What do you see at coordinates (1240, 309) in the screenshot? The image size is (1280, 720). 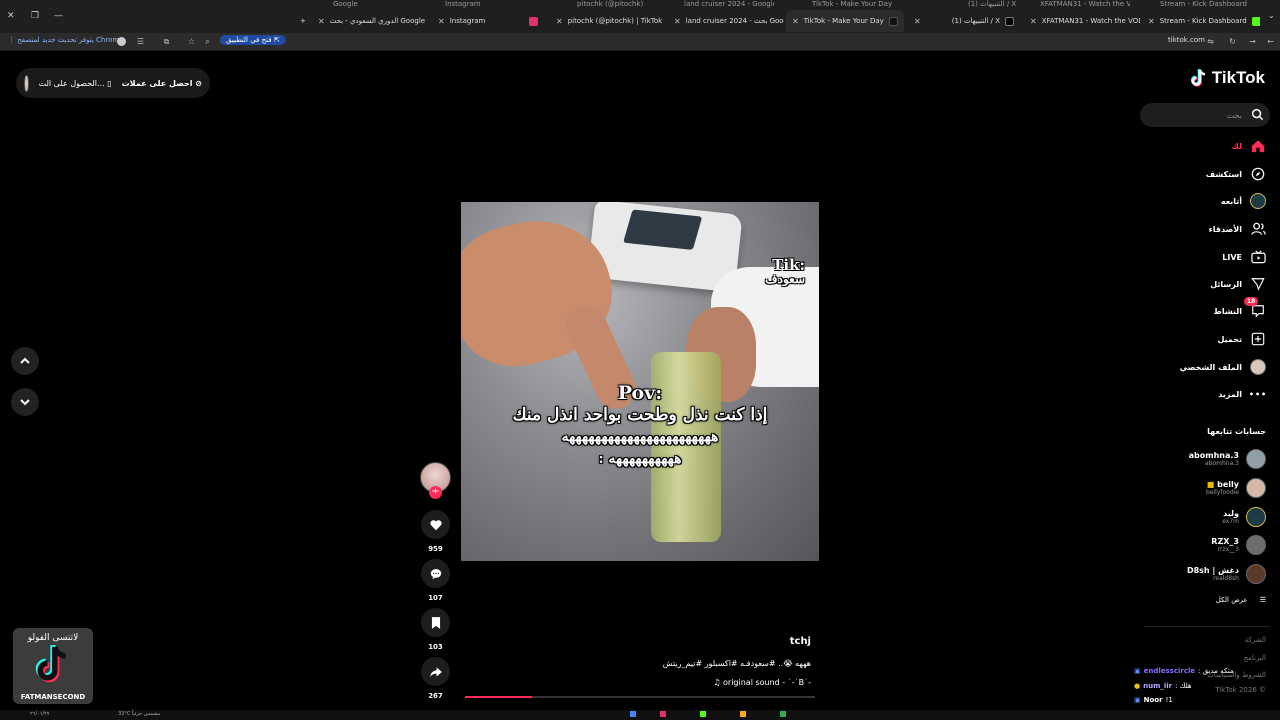 I see `nav-activity: النشاط 18` at bounding box center [1240, 309].